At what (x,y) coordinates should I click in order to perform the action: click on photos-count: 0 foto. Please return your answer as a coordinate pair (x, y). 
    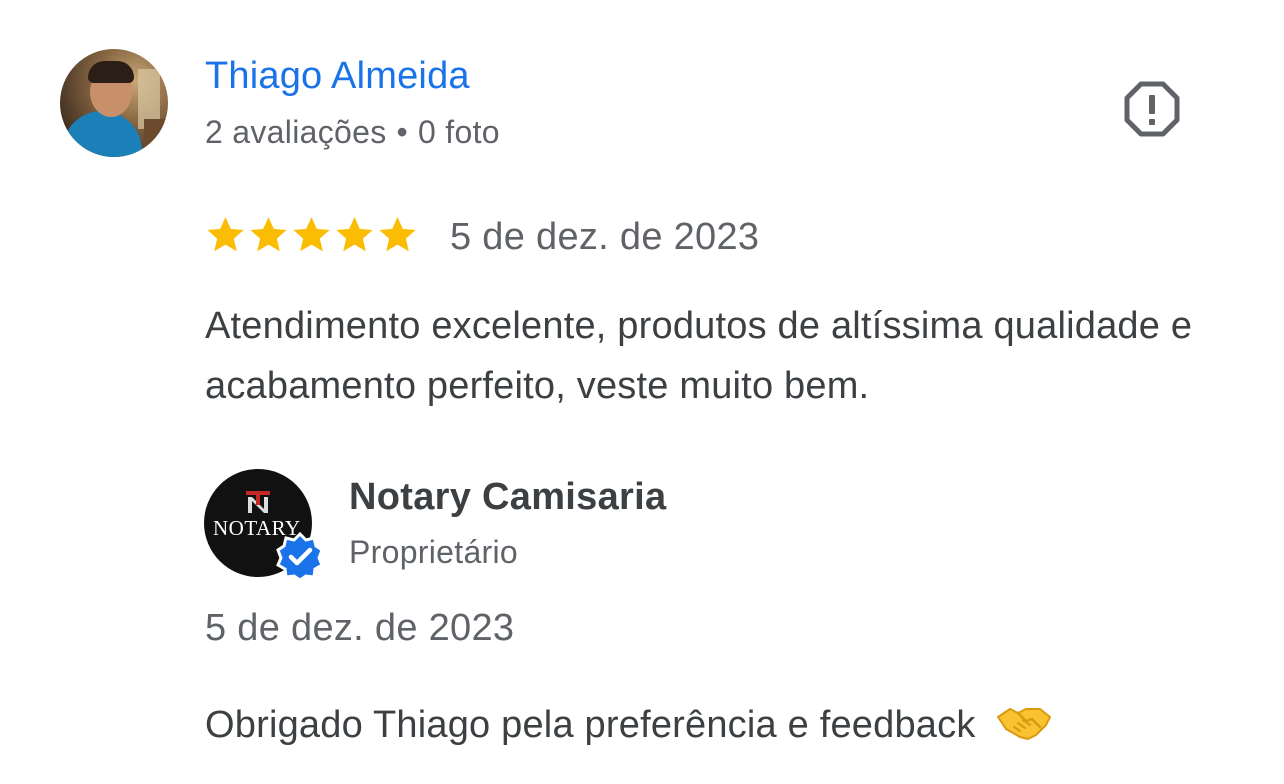
    Looking at the image, I should click on (459, 132).